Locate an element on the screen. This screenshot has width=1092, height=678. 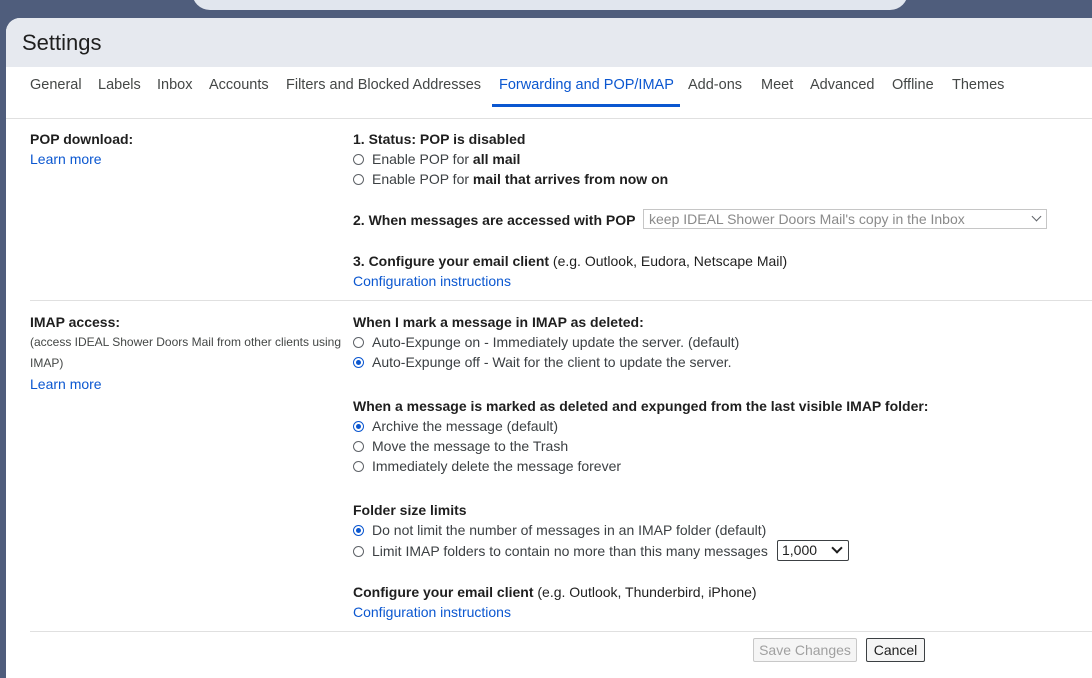
settings-header: Settings is located at coordinates (549, 42).